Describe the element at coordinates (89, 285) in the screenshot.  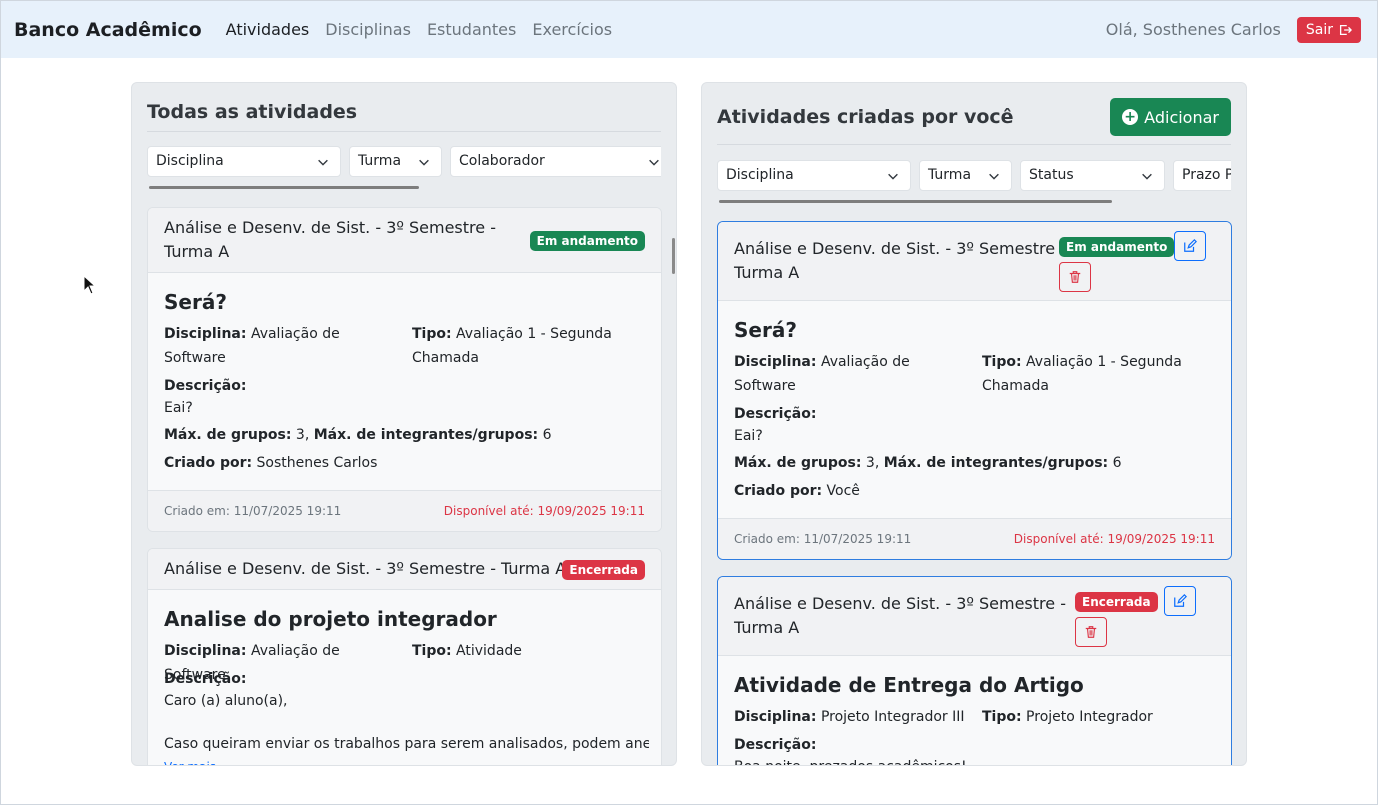
I see `mouse-cursor-icon` at that location.